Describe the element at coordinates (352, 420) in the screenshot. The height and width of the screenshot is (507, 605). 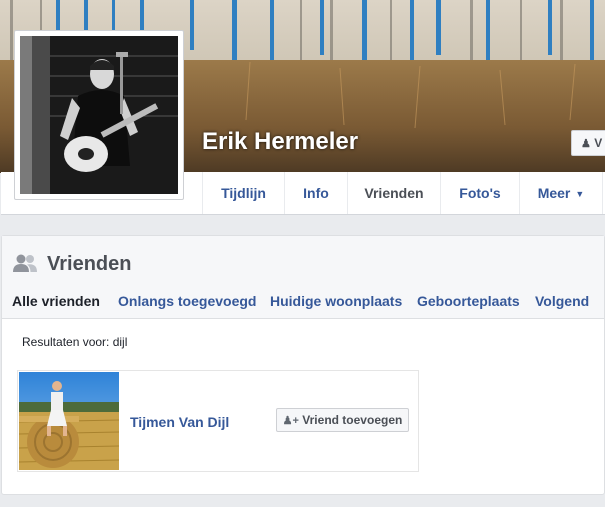
I see `add-friend-button-label: Vriend toevoegen` at that location.